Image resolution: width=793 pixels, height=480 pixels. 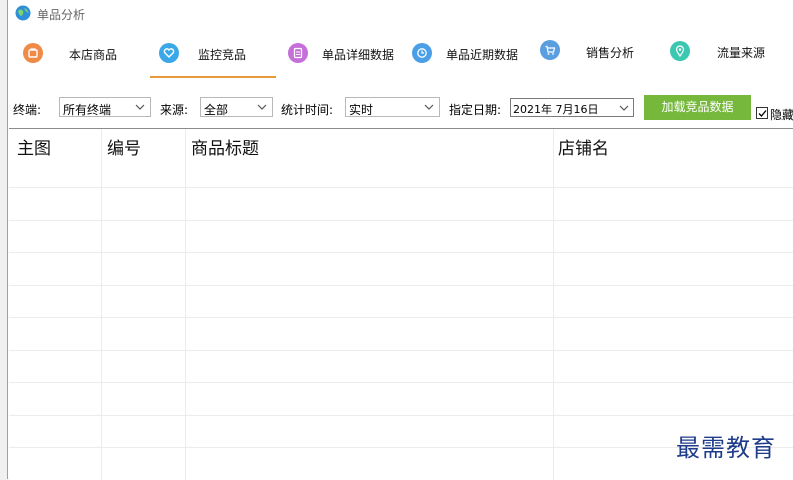 I want to click on tab-bar: 本店商品 监控竞品 单品详细数据 单品近期数据 销售分析 流量来源, so click(x=400, y=56).